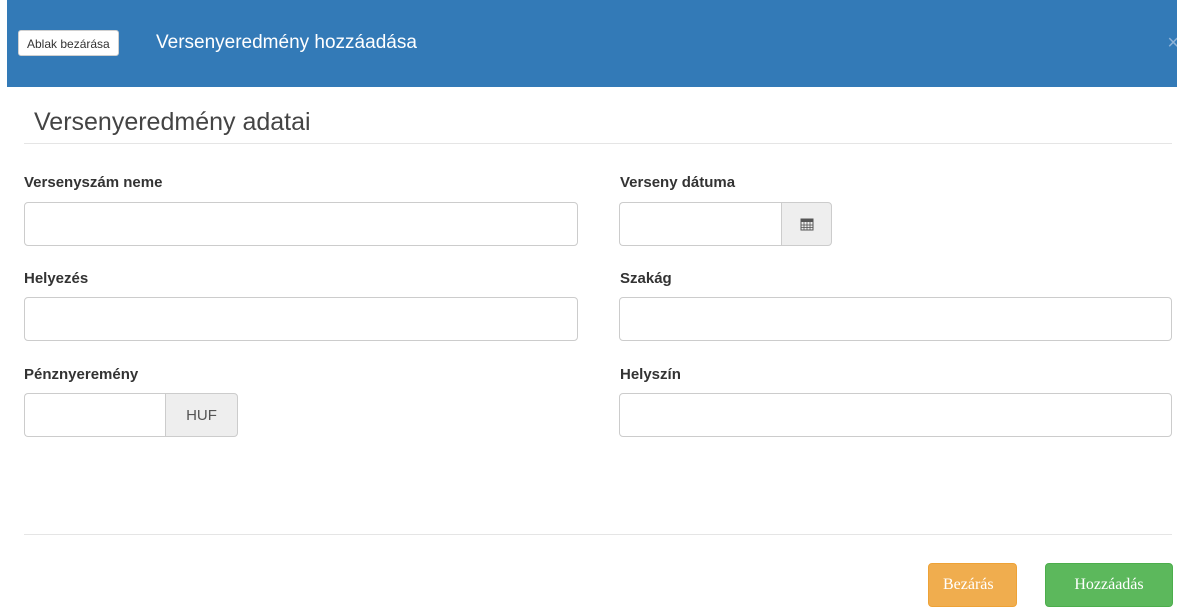  Describe the element at coordinates (895, 415) in the screenshot. I see `location-input` at that location.